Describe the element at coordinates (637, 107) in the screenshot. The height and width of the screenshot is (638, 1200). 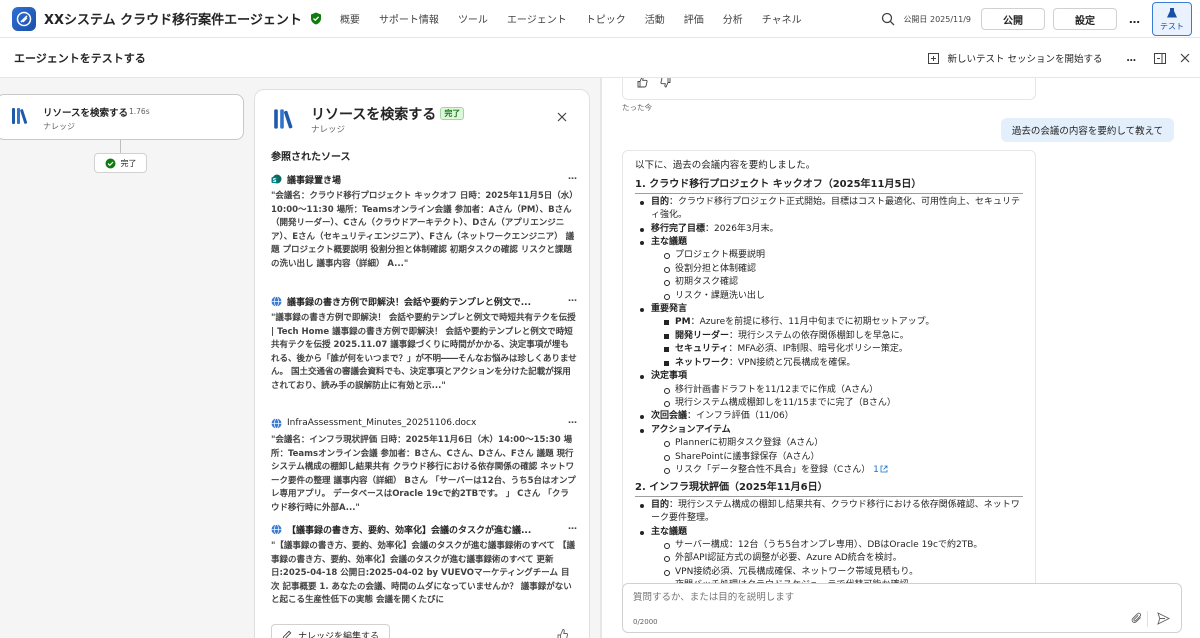
I see `message-timestamp: たった今` at that location.